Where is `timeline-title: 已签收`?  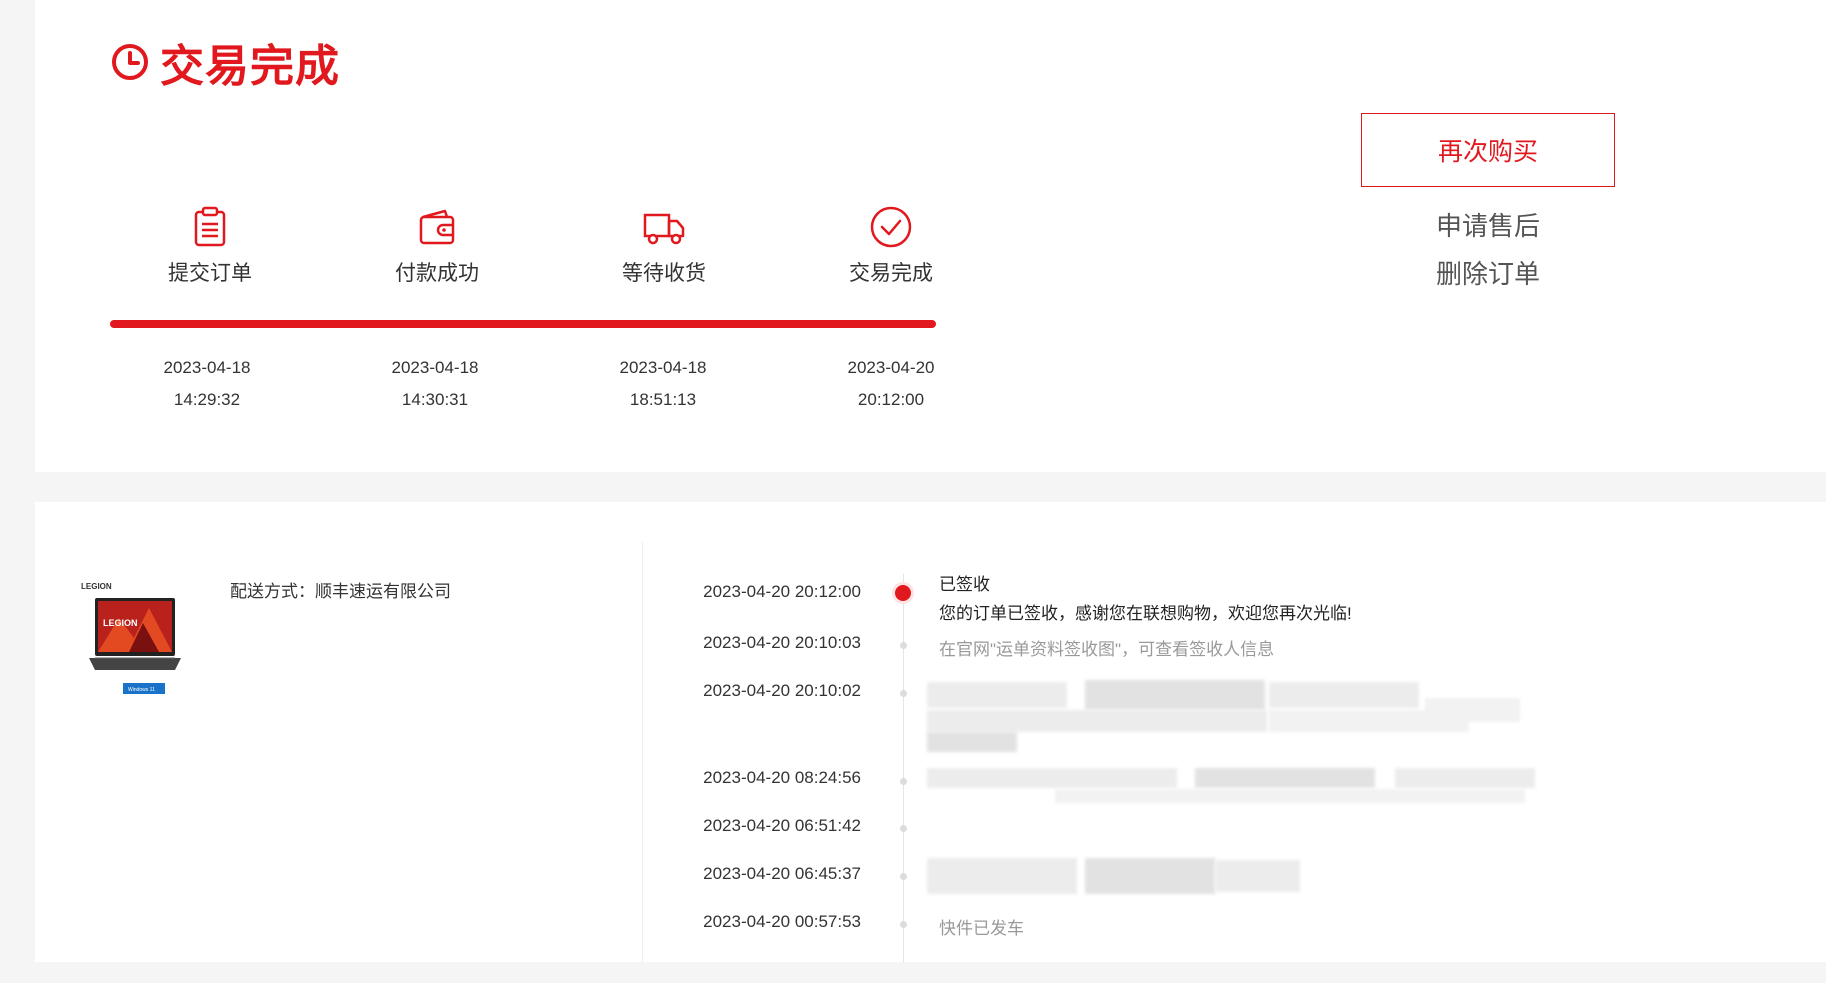
timeline-title: 已签收 is located at coordinates (964, 584).